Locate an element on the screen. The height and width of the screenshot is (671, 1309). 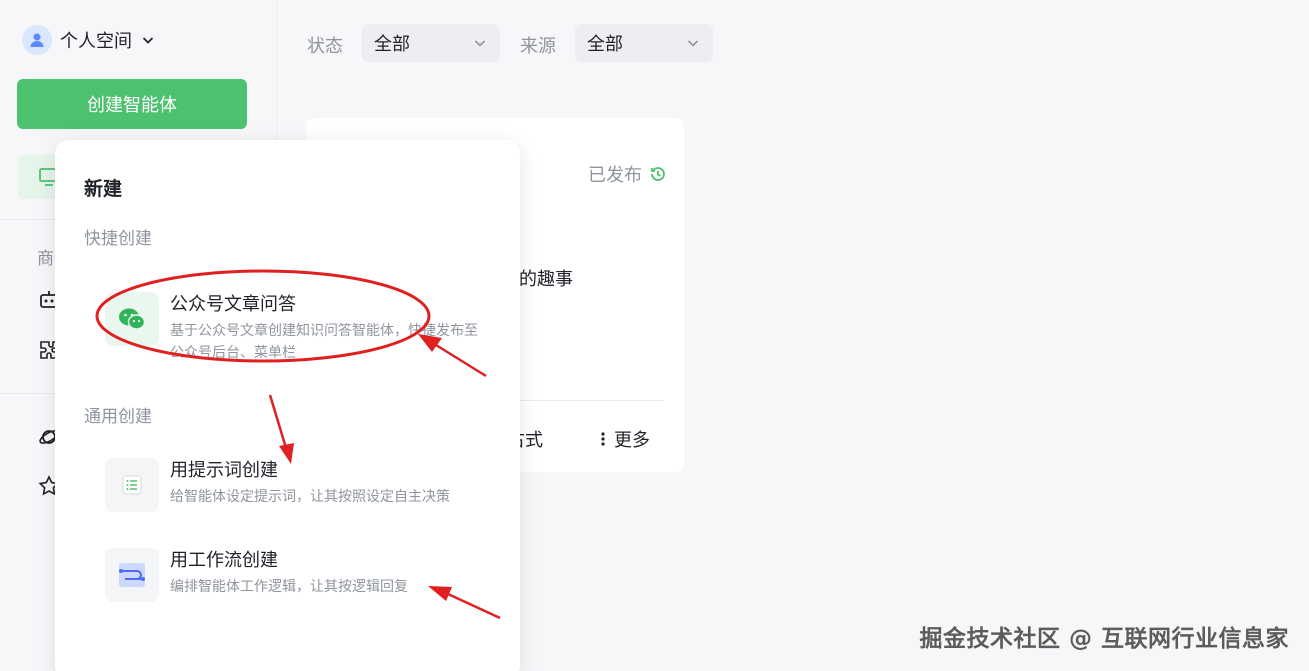
workflow-icon is located at coordinates (132, 575).